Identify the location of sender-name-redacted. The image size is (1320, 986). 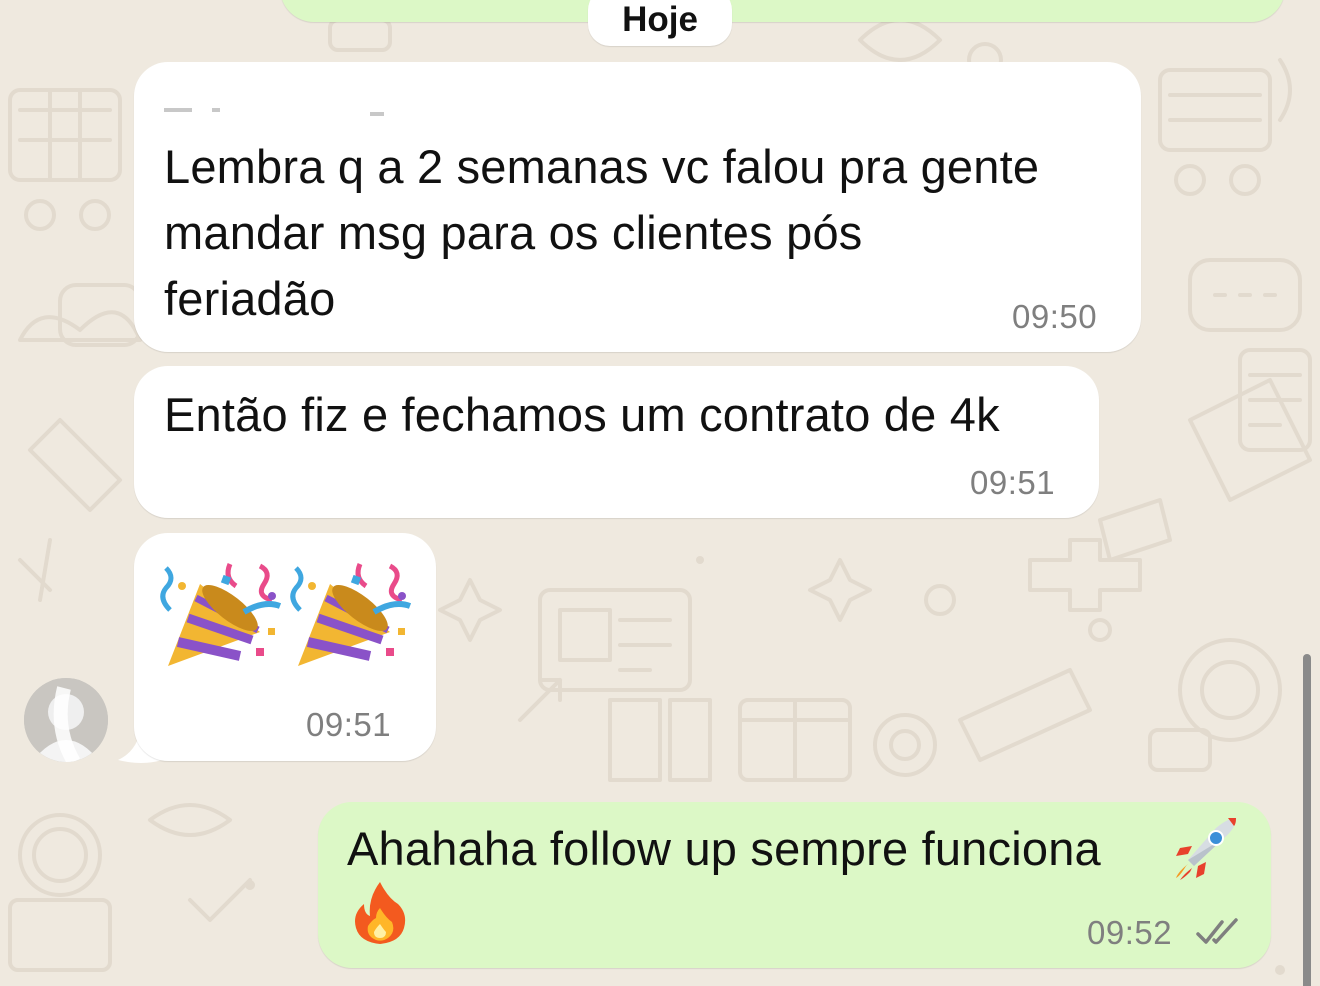
(279, 98).